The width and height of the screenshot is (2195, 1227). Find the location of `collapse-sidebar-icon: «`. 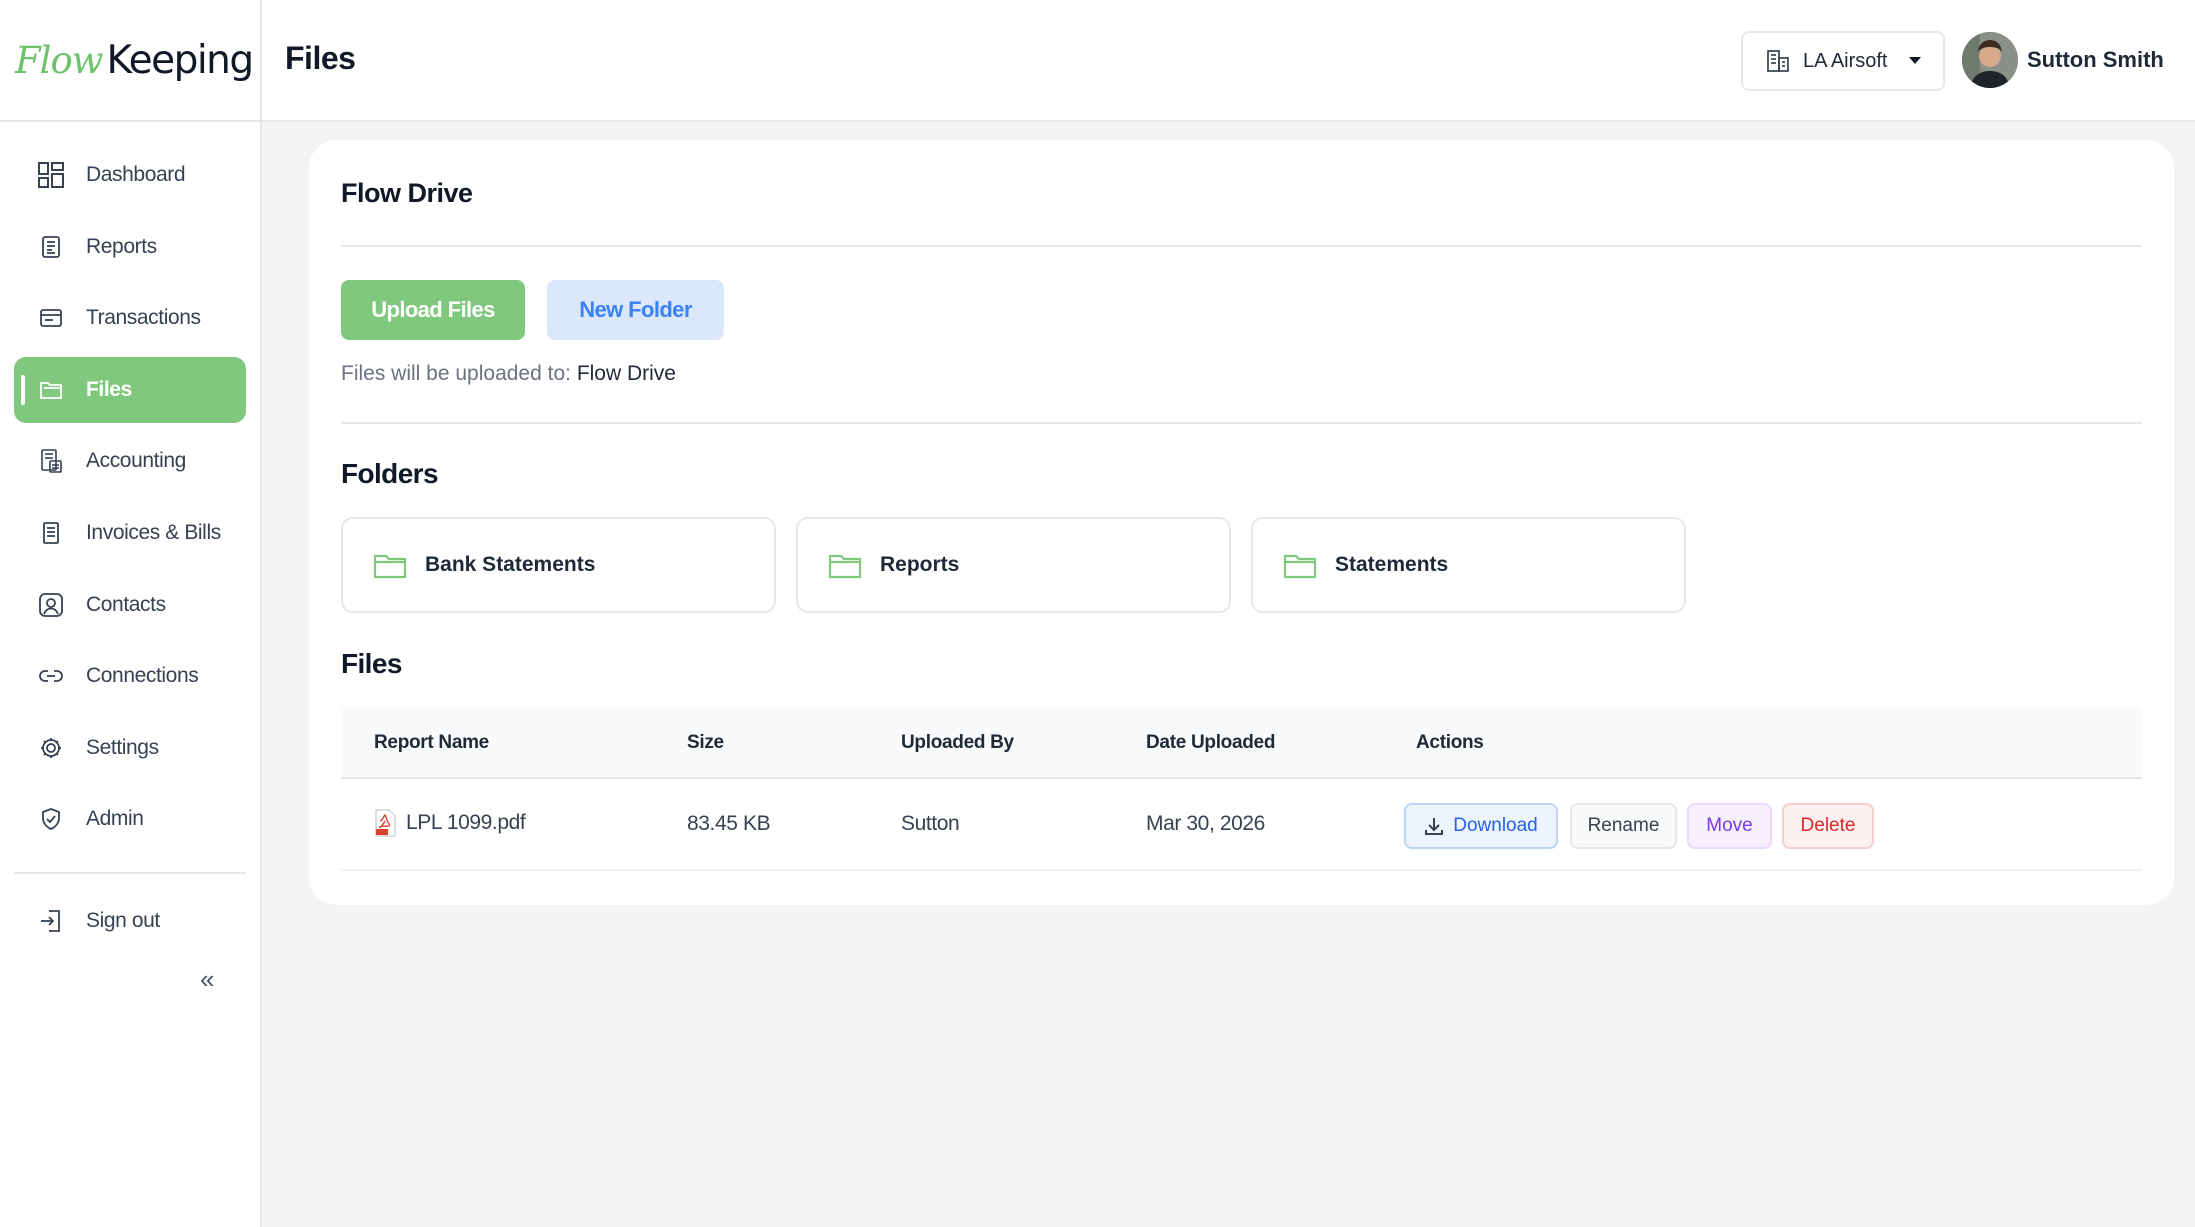

collapse-sidebar-icon: « is located at coordinates (207, 979).